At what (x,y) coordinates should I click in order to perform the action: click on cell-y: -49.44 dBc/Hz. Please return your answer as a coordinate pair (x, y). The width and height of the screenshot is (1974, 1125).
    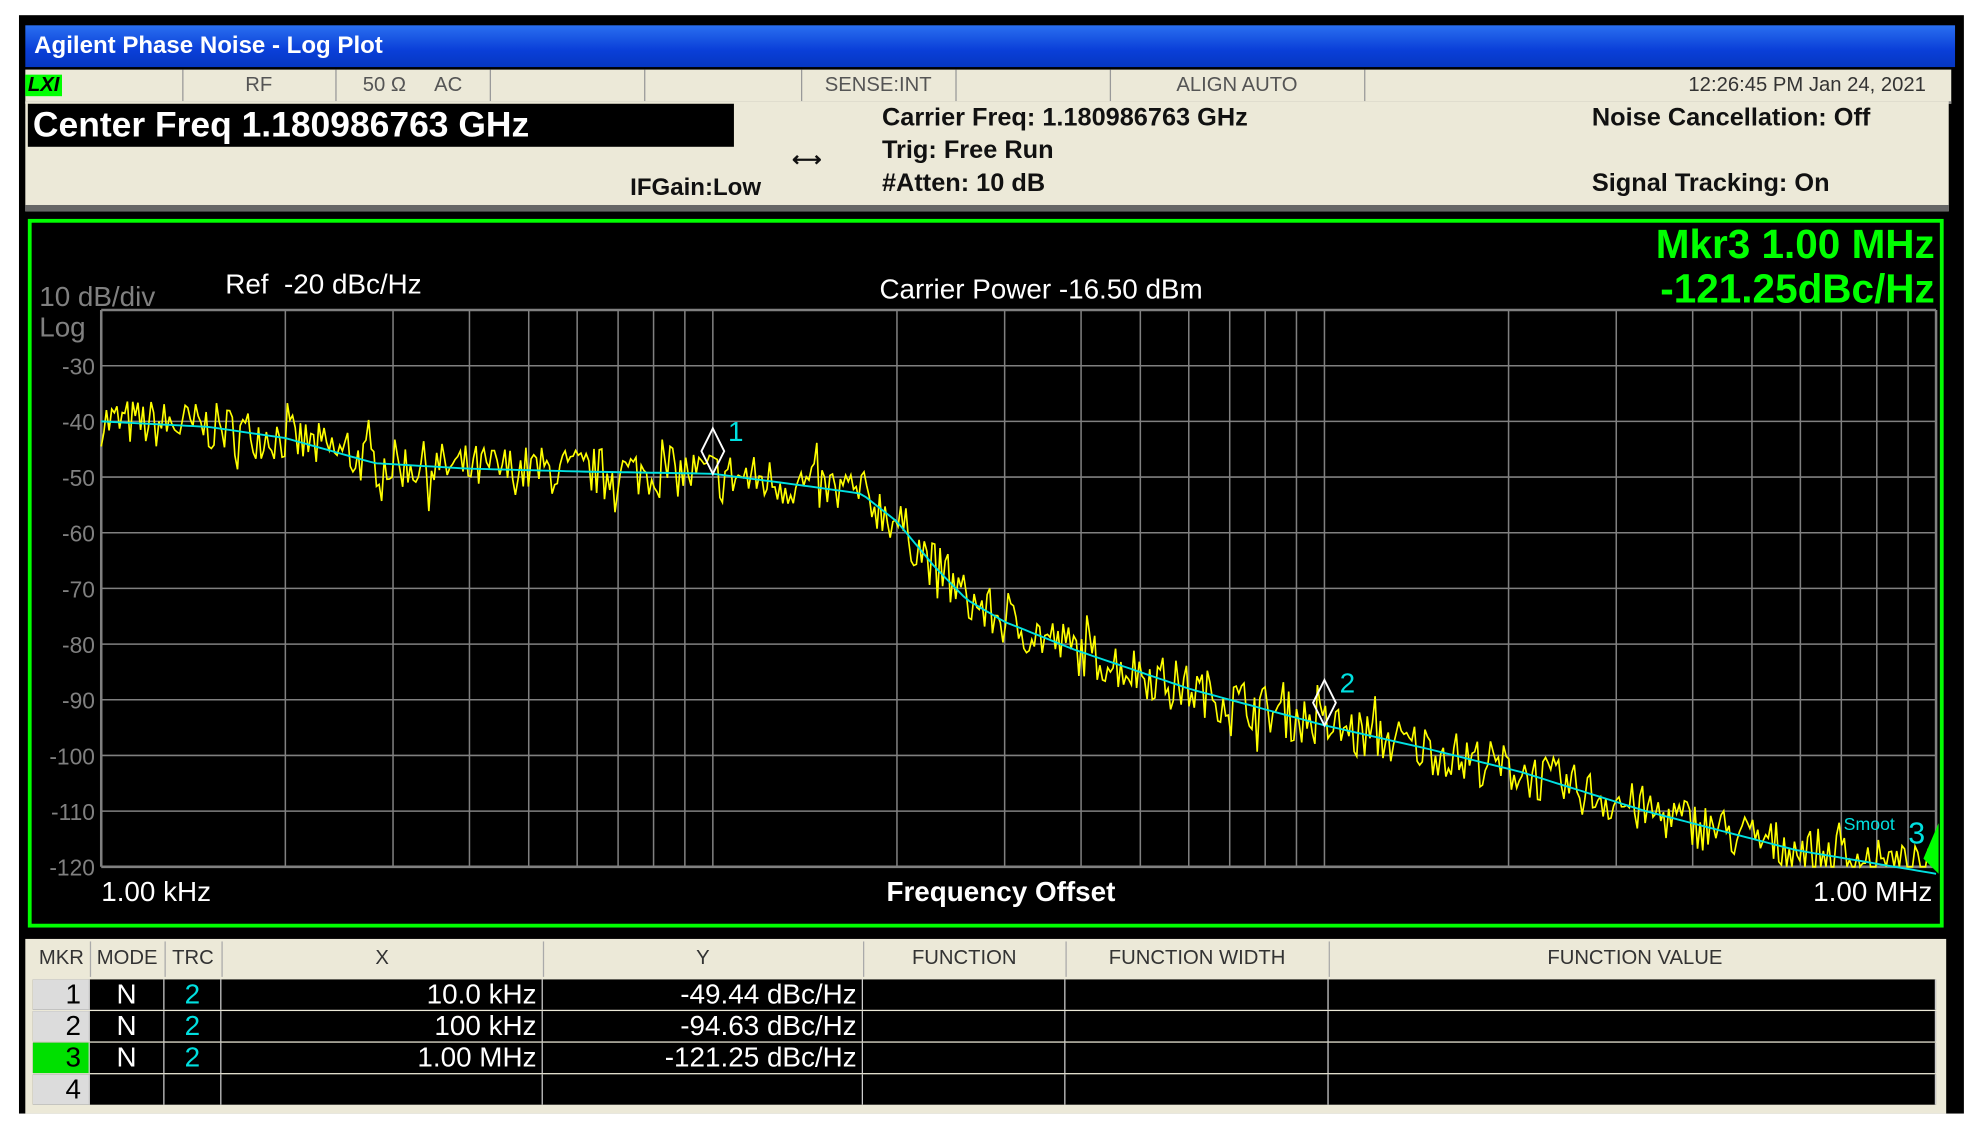
    Looking at the image, I should click on (703, 994).